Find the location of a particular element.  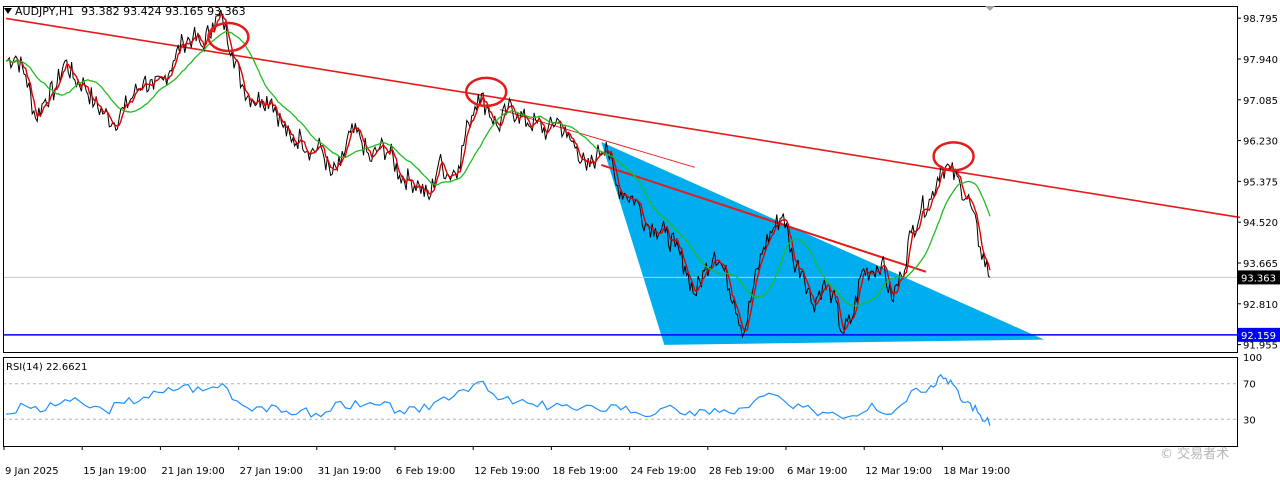

x-tick-label: 18 Feb 19:00 is located at coordinates (585, 471).